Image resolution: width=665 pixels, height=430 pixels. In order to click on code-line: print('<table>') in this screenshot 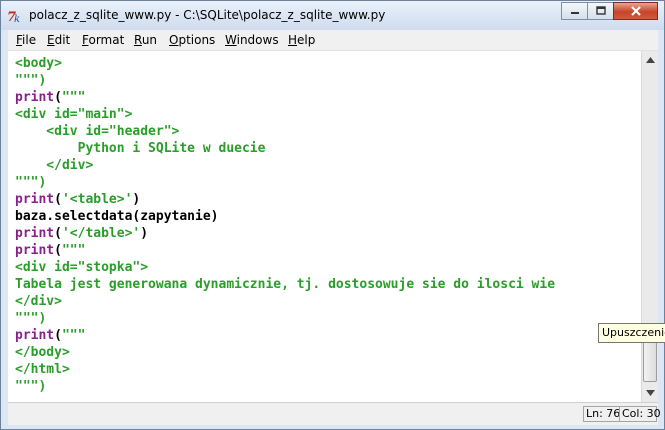, I will do `click(77, 199)`.